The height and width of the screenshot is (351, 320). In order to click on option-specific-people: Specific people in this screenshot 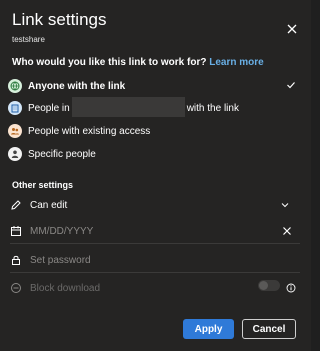, I will do `click(156, 154)`.